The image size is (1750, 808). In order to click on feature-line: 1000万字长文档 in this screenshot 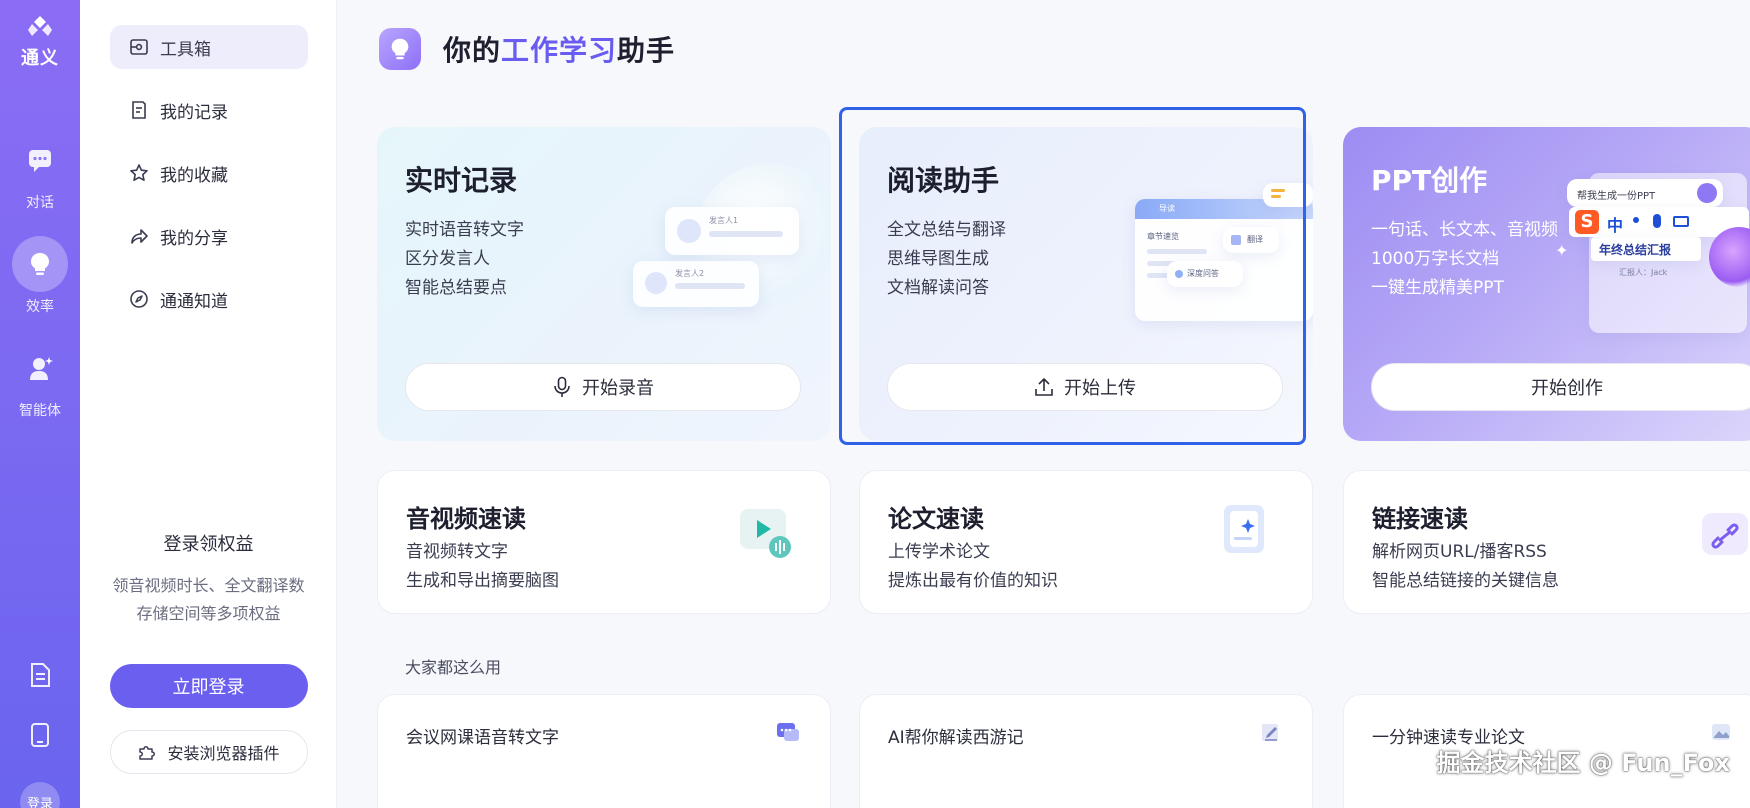, I will do `click(1435, 259)`.